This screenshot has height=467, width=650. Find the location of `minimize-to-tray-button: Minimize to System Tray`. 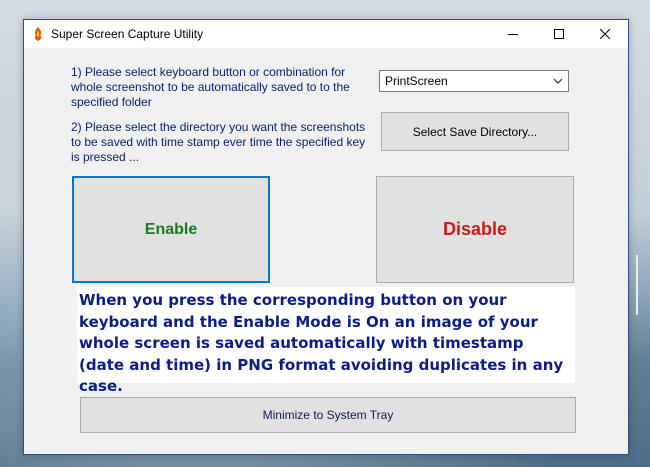

minimize-to-tray-button: Minimize to System Tray is located at coordinates (328, 415).